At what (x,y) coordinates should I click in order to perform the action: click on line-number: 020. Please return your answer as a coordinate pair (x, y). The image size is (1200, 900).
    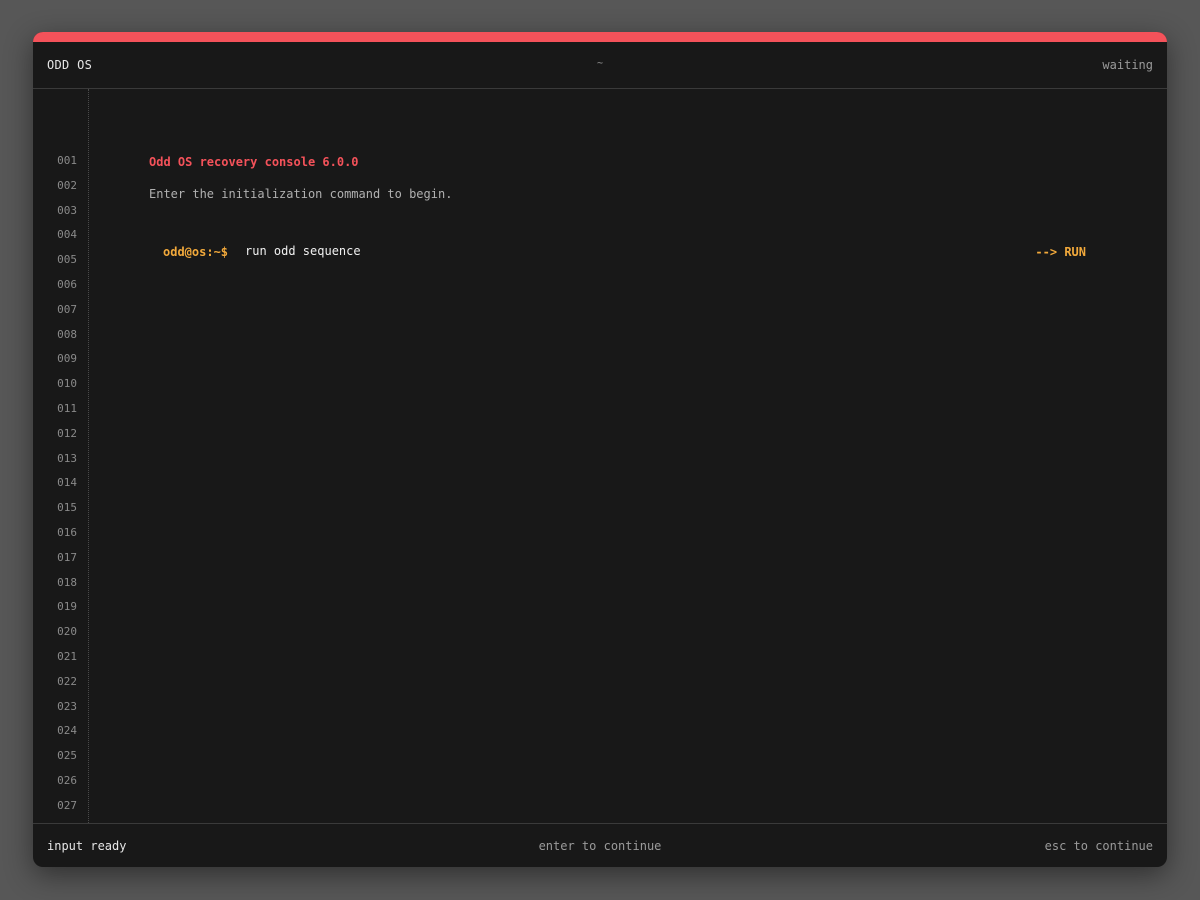
    Looking at the image, I should click on (67, 632).